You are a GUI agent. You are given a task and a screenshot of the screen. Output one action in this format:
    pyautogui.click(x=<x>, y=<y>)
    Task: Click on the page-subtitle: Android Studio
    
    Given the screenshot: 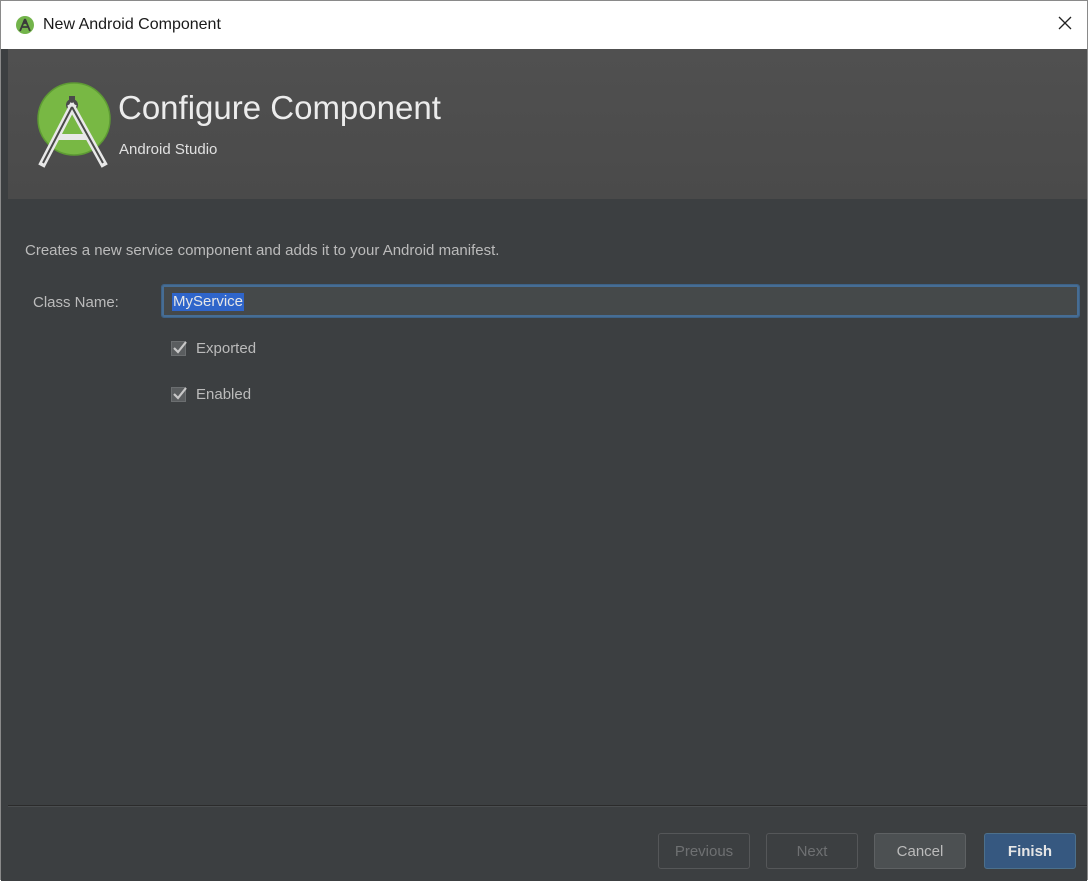 What is the action you would take?
    pyautogui.click(x=168, y=149)
    